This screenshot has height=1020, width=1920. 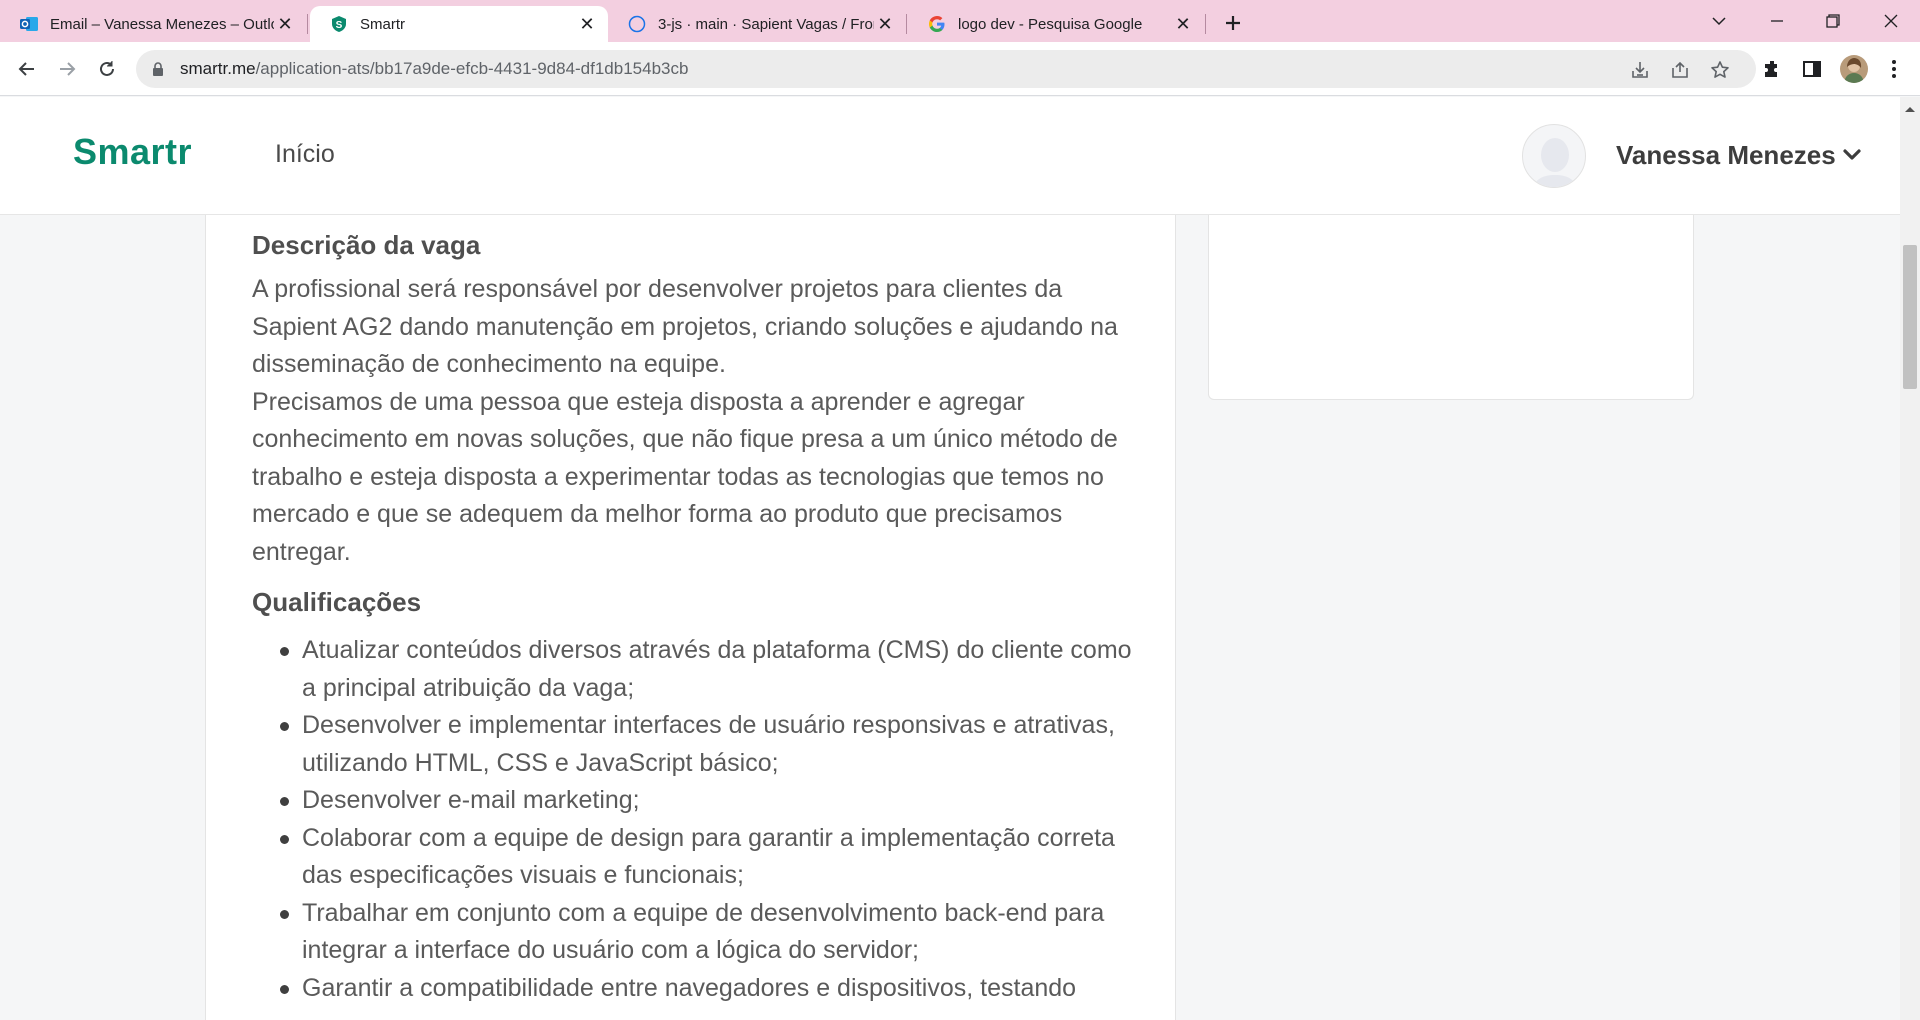 I want to click on page-scrollbar, so click(x=1910, y=558).